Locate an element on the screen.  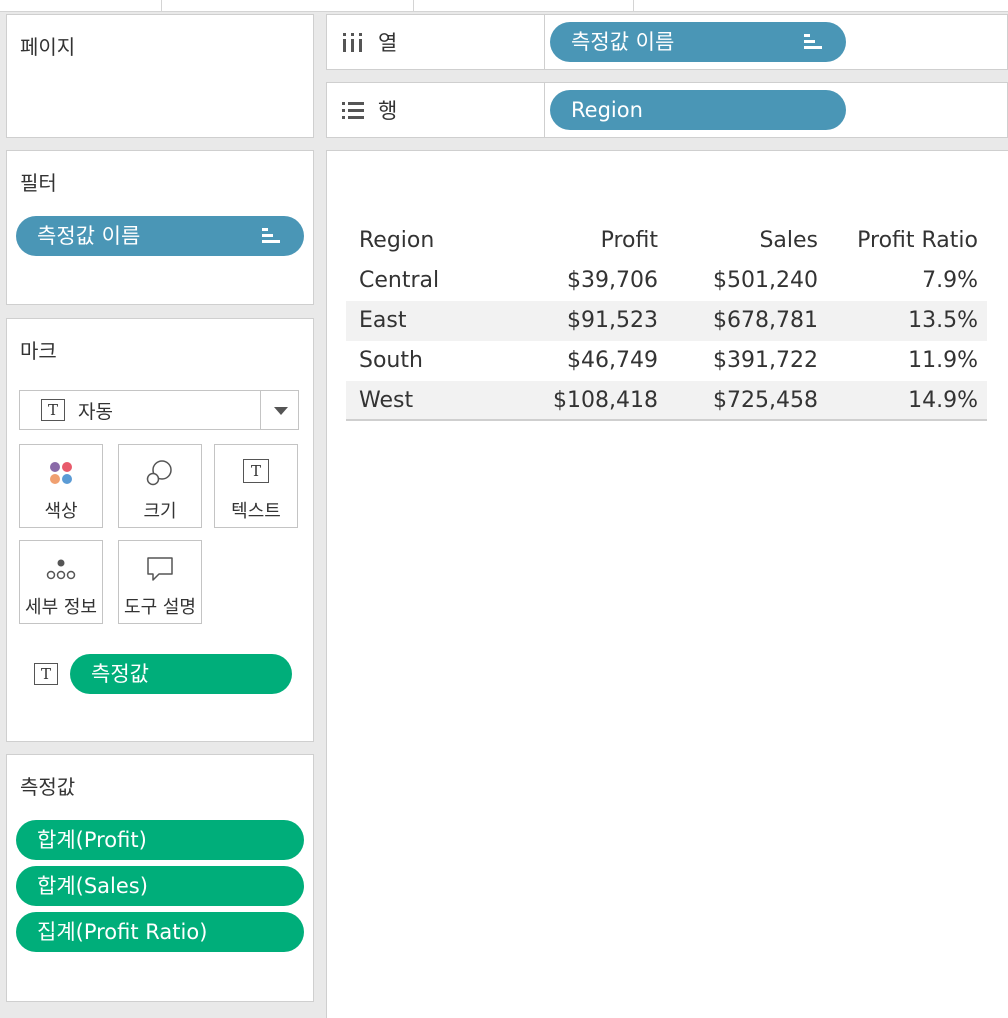
rows-shelf: 행 Region is located at coordinates (667, 110).